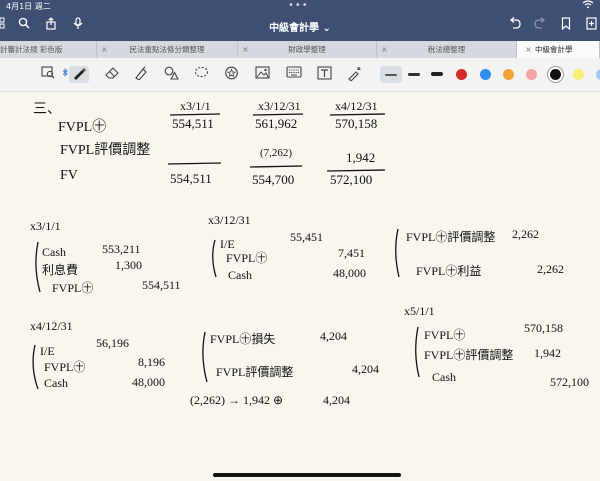 The image size is (600, 481). What do you see at coordinates (514, 25) in the screenshot?
I see `undo-icon` at bounding box center [514, 25].